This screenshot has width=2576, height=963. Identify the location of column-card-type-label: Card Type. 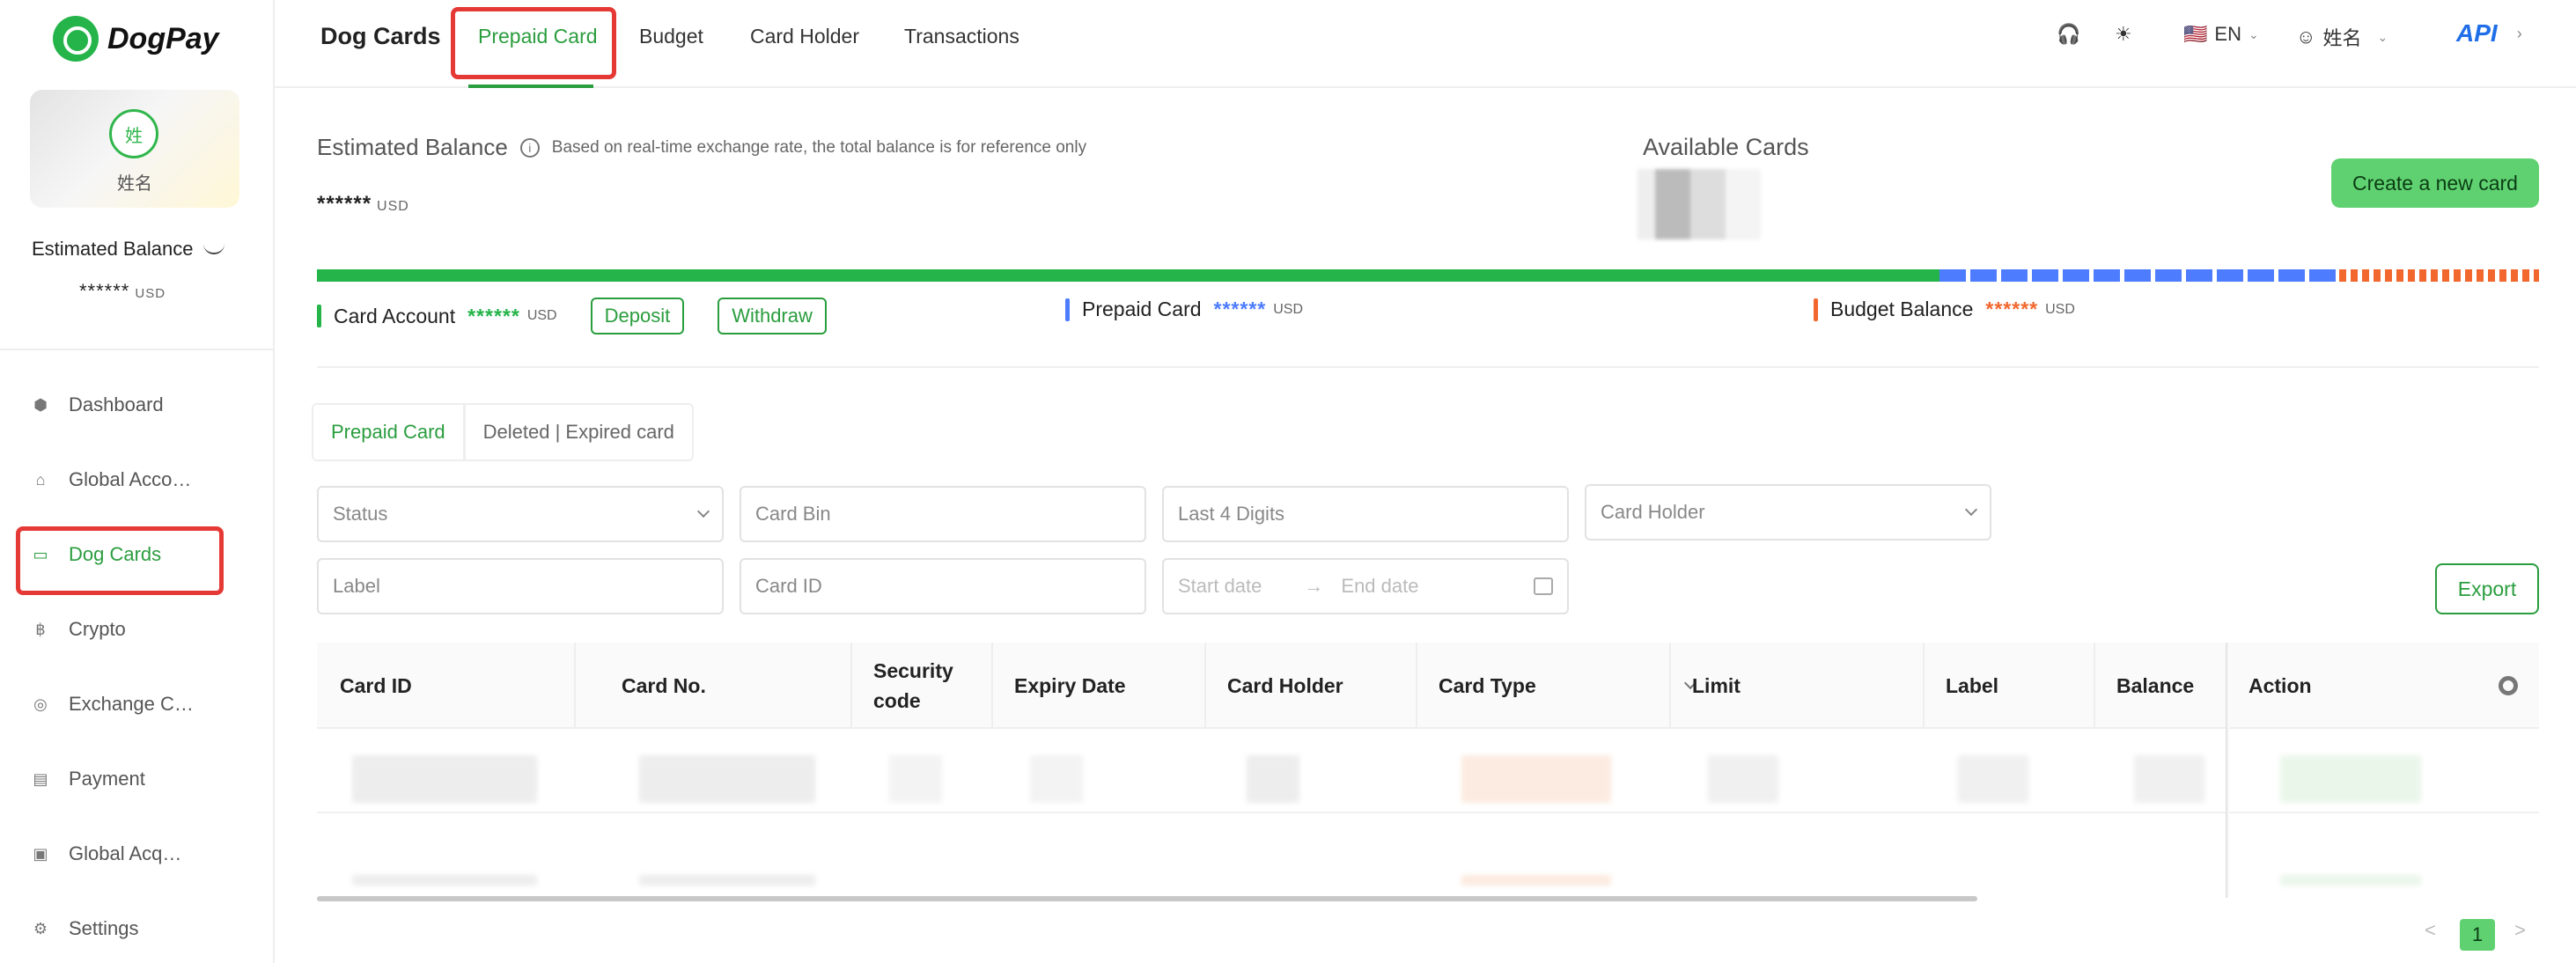
(1488, 685).